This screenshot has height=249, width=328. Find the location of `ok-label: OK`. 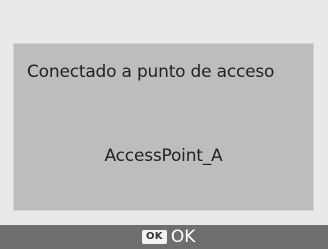

ok-label: OK is located at coordinates (183, 237).